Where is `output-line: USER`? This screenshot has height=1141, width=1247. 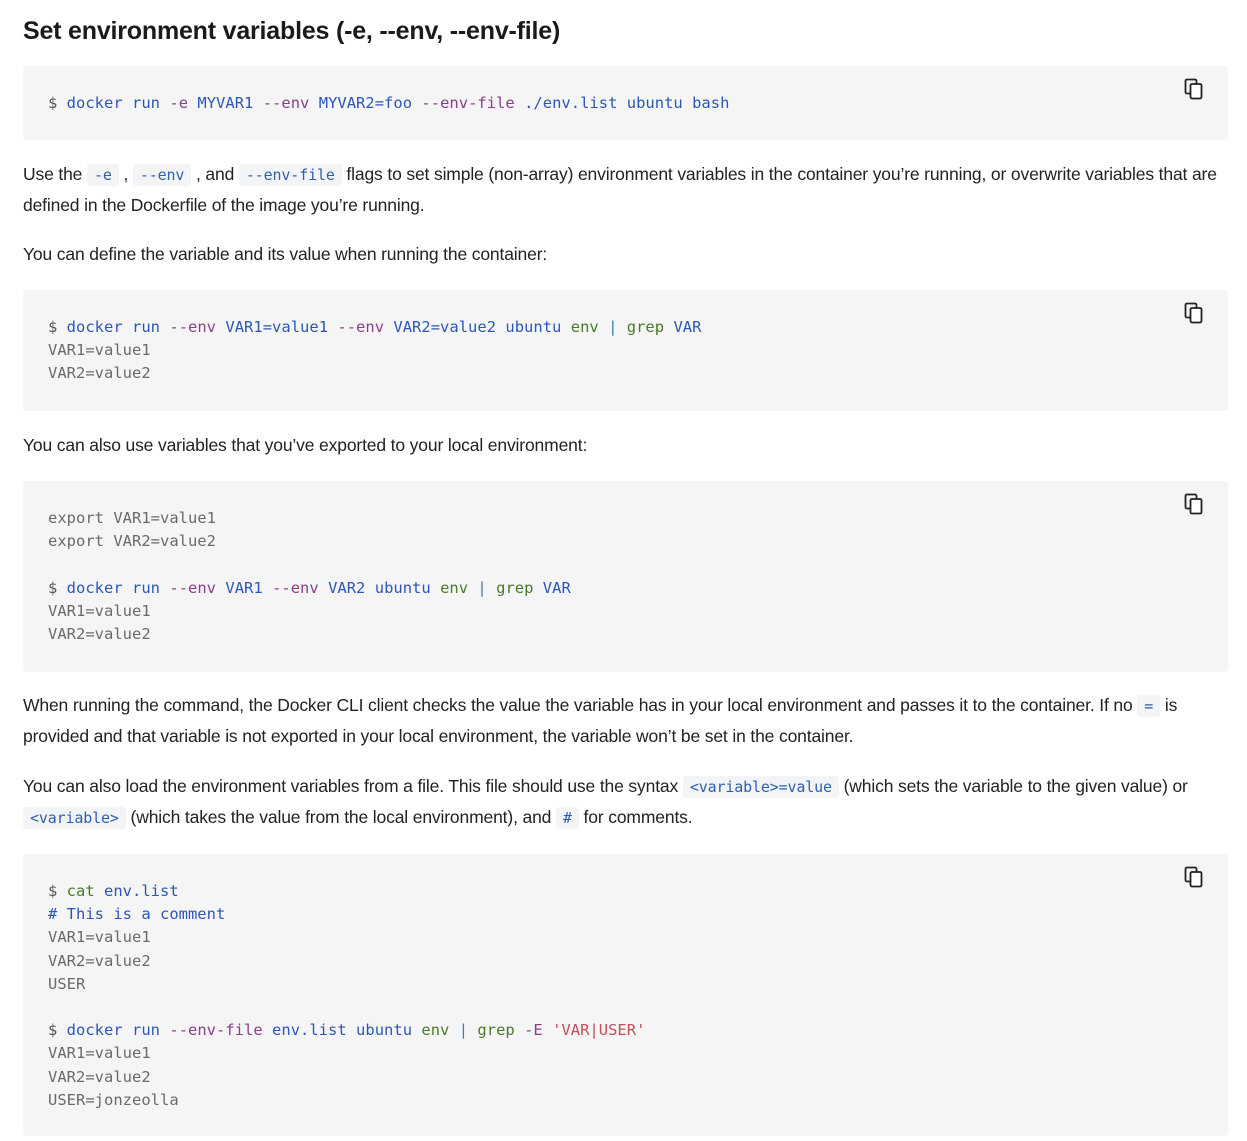 output-line: USER is located at coordinates (67, 983).